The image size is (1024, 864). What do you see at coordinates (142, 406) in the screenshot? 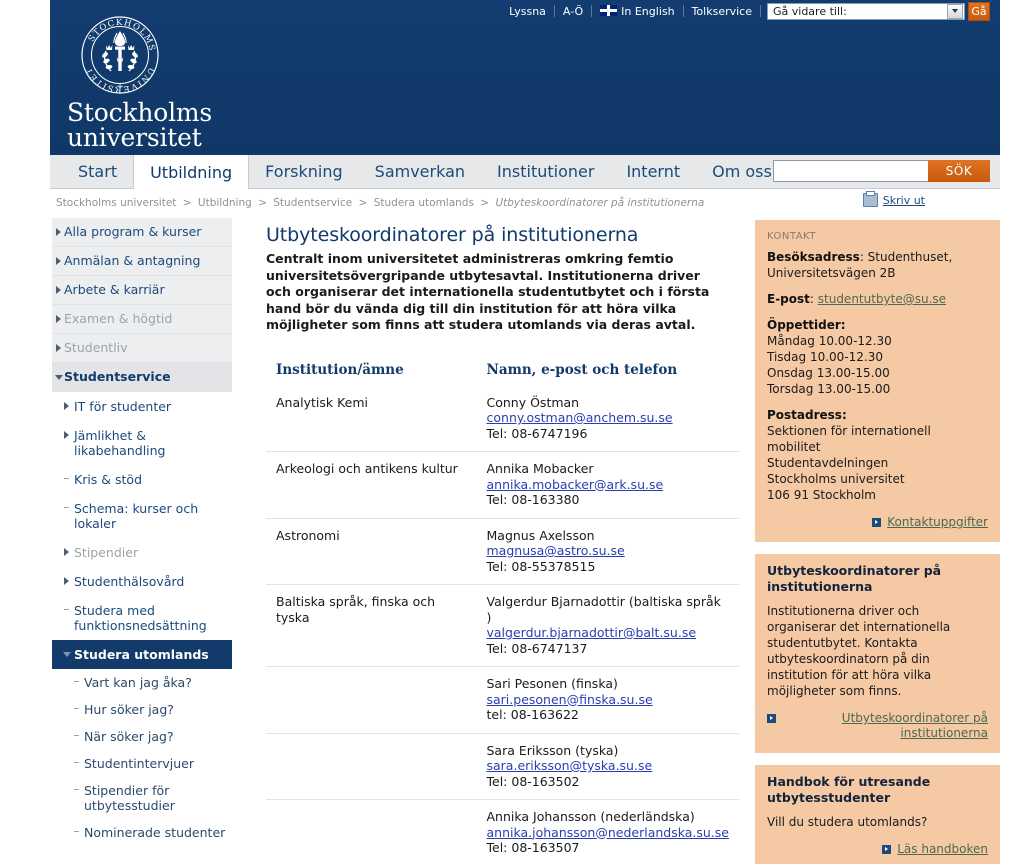
I see `sidebar-item-it-for-studenter: IT för studenter` at bounding box center [142, 406].